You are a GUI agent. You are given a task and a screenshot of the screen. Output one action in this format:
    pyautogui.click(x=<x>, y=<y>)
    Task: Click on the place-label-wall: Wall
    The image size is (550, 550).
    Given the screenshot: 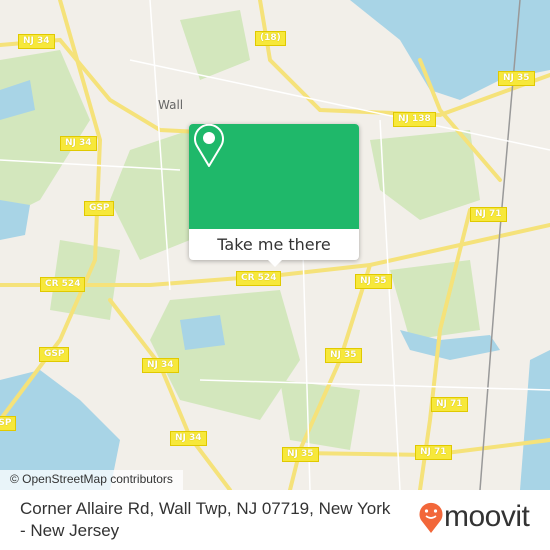 What is the action you would take?
    pyautogui.click(x=171, y=105)
    